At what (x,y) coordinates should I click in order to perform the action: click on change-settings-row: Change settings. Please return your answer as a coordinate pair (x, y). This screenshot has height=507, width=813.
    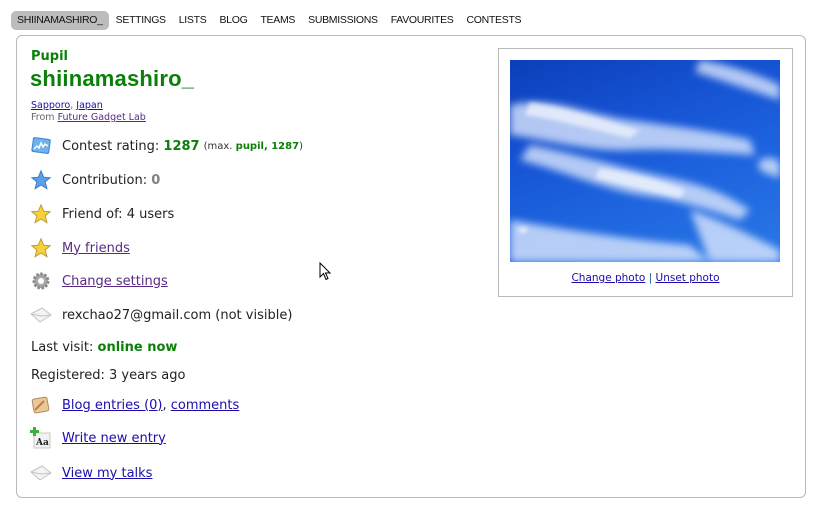
    Looking at the image, I should click on (99, 281).